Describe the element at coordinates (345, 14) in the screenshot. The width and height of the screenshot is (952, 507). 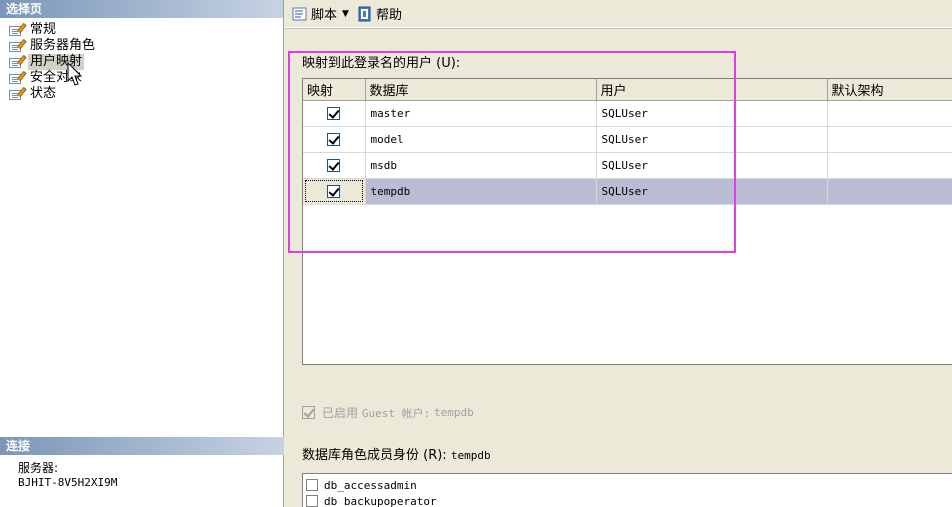
I see `script-dropdown-arrow-icon: ▼` at that location.